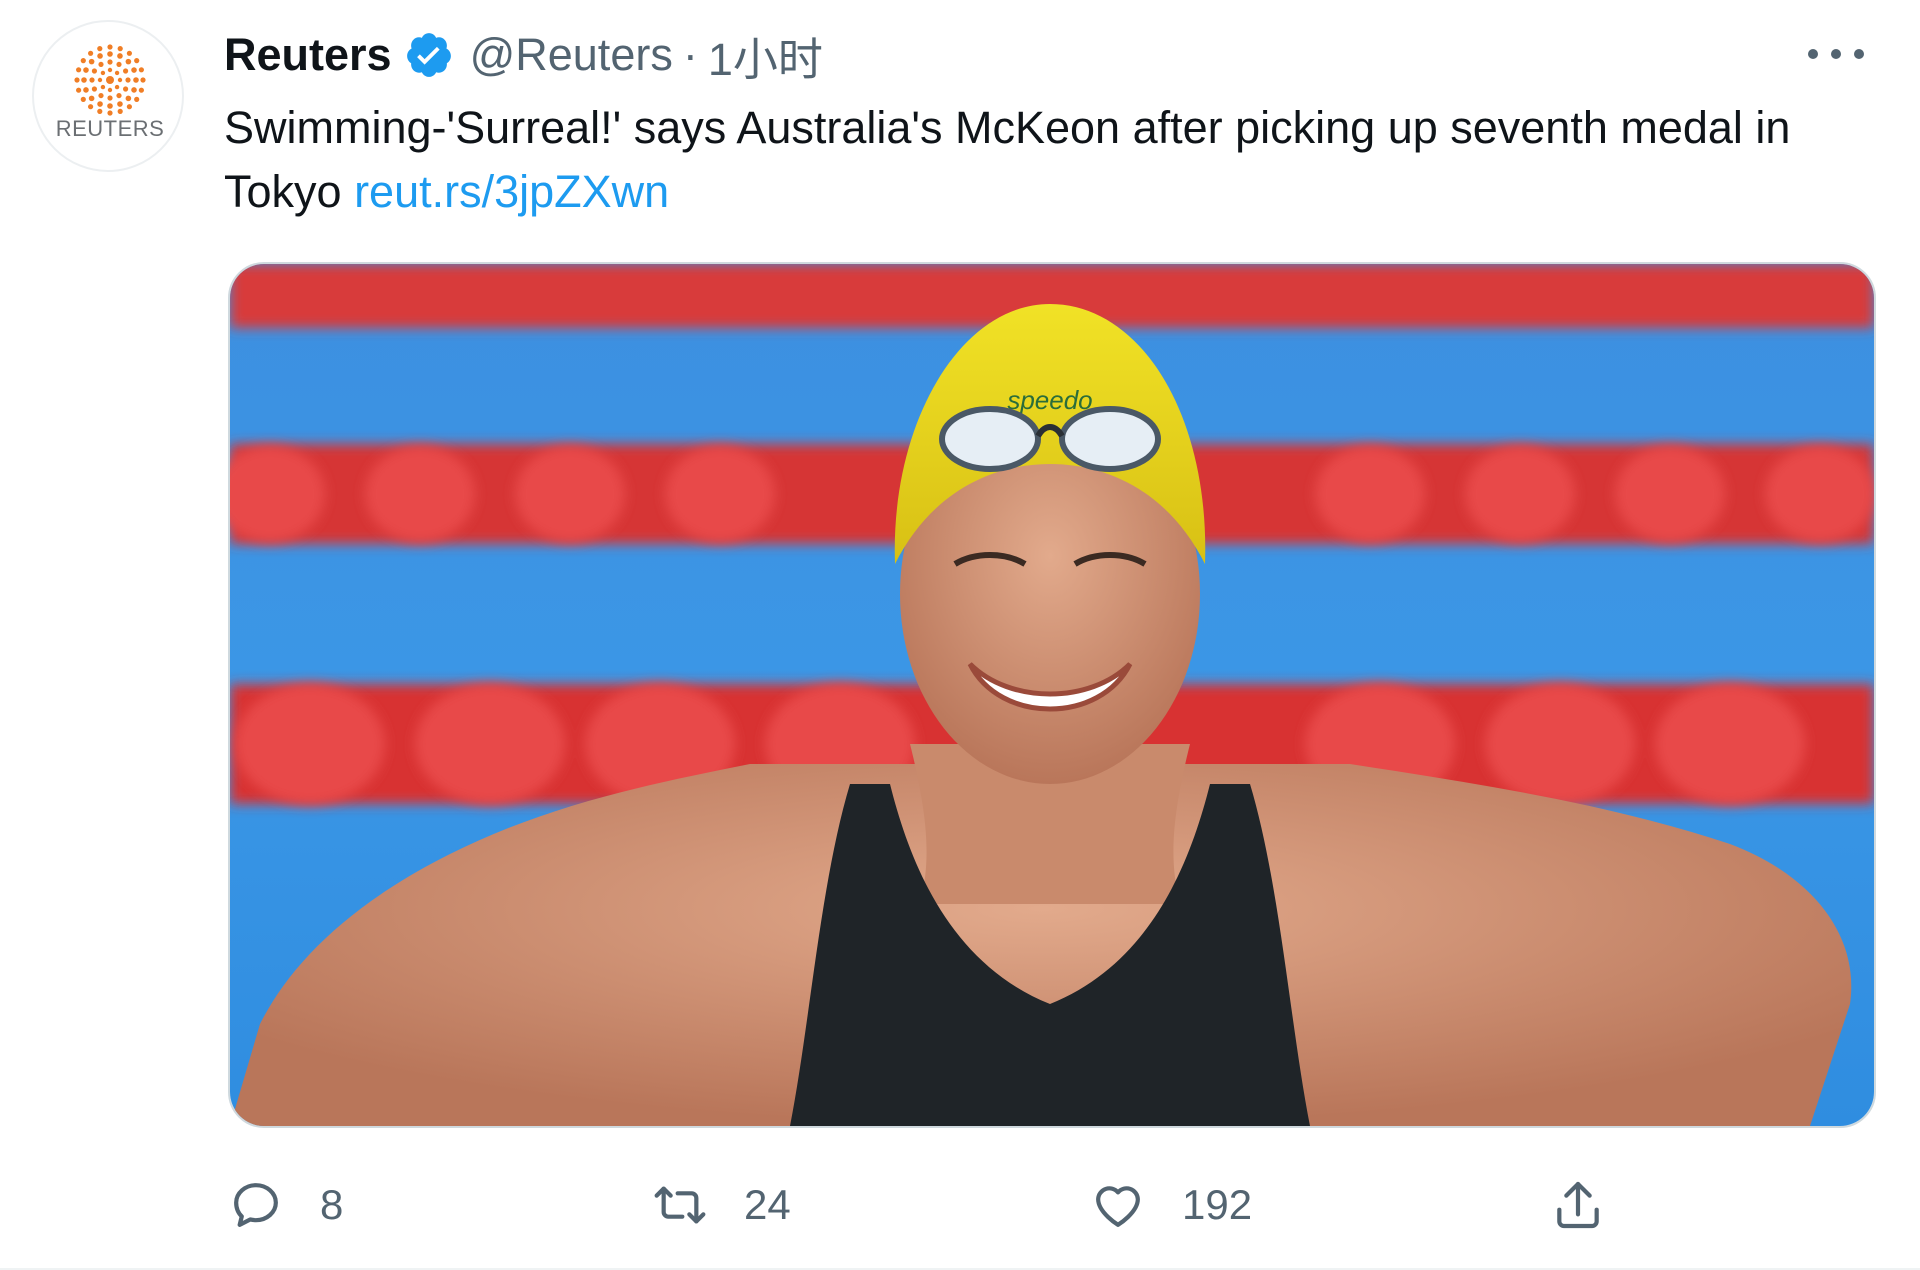 The image size is (1920, 1270). I want to click on share-icon, so click(1578, 1205).